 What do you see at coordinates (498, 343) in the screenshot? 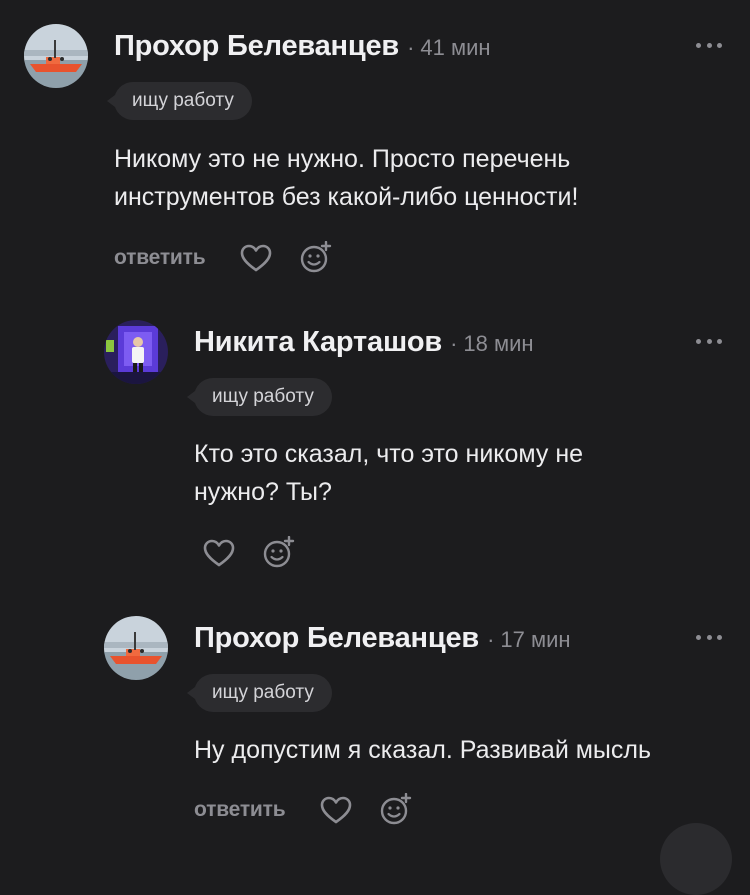
I see `comment-time: 18 мин` at bounding box center [498, 343].